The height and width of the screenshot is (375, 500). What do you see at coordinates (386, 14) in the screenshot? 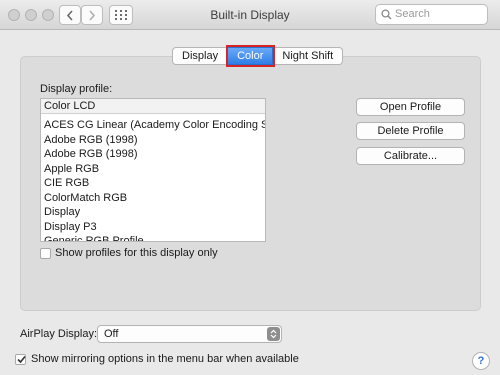
I see `search-icon` at bounding box center [386, 14].